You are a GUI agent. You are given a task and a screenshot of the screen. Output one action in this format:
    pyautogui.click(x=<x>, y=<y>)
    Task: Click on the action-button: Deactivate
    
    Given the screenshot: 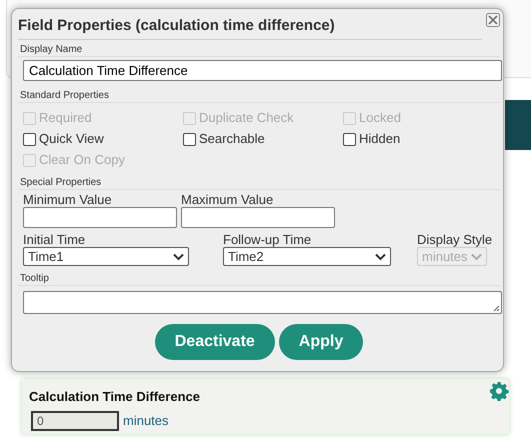 What is the action you would take?
    pyautogui.click(x=214, y=342)
    